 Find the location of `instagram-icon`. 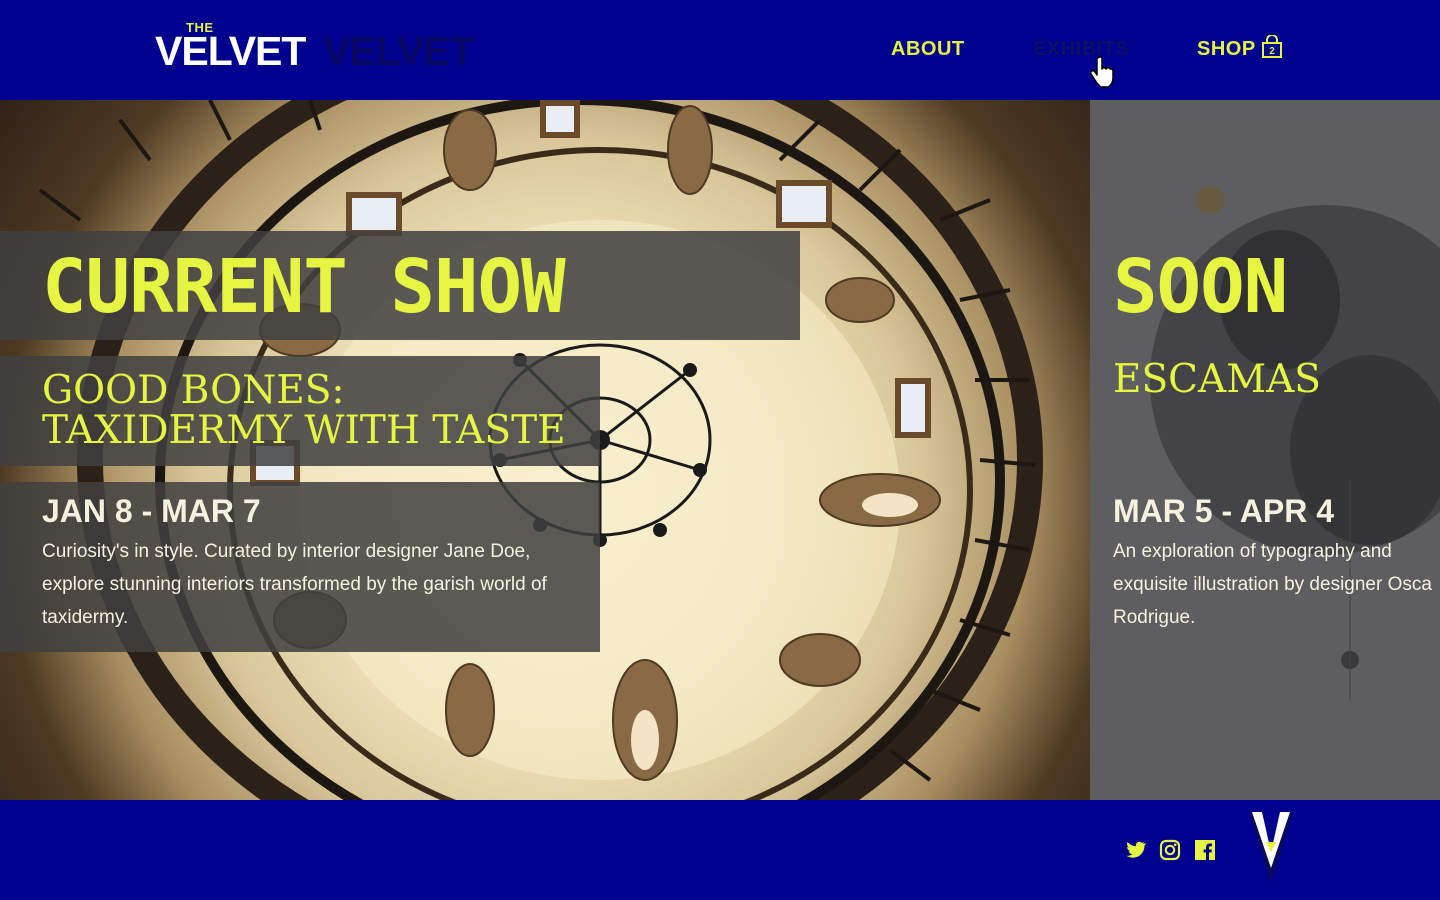

instagram-icon is located at coordinates (1170, 850).